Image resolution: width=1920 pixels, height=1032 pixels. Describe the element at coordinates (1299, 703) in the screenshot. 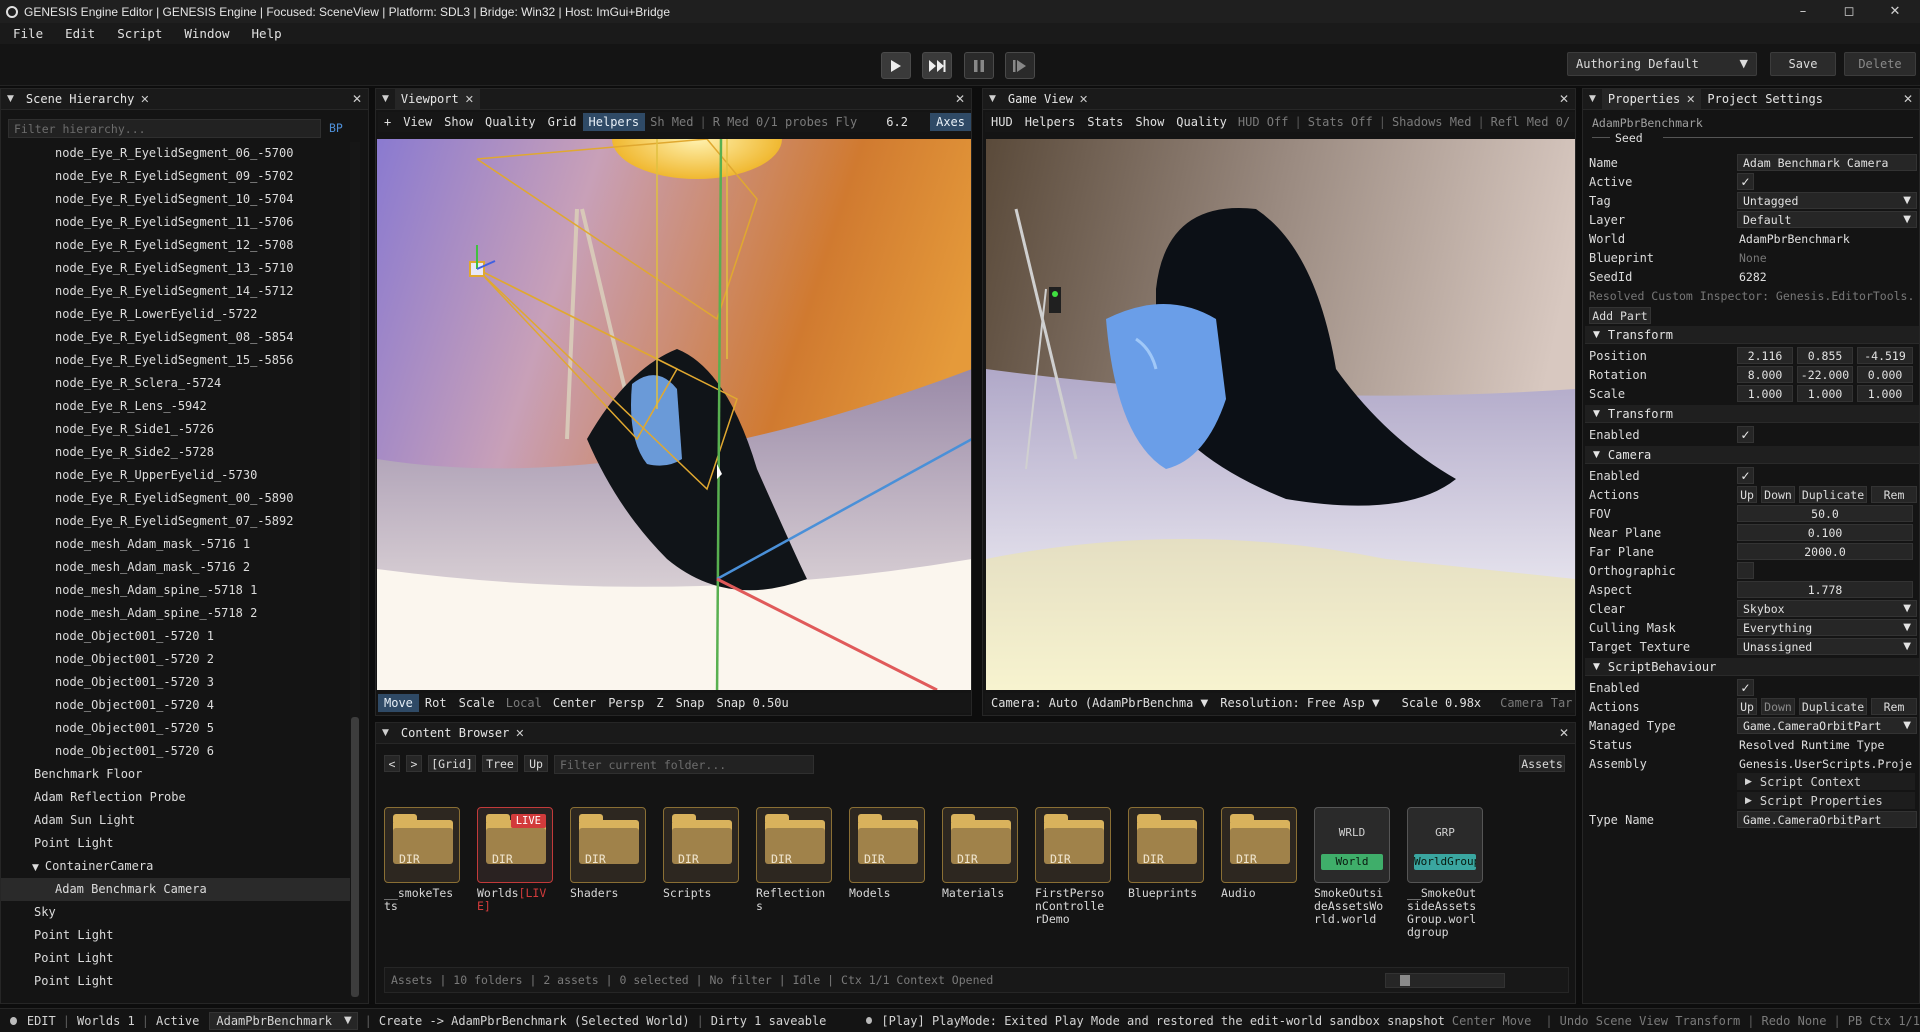

I see `resolution-select: Resolution: Free Asp ▼` at that location.